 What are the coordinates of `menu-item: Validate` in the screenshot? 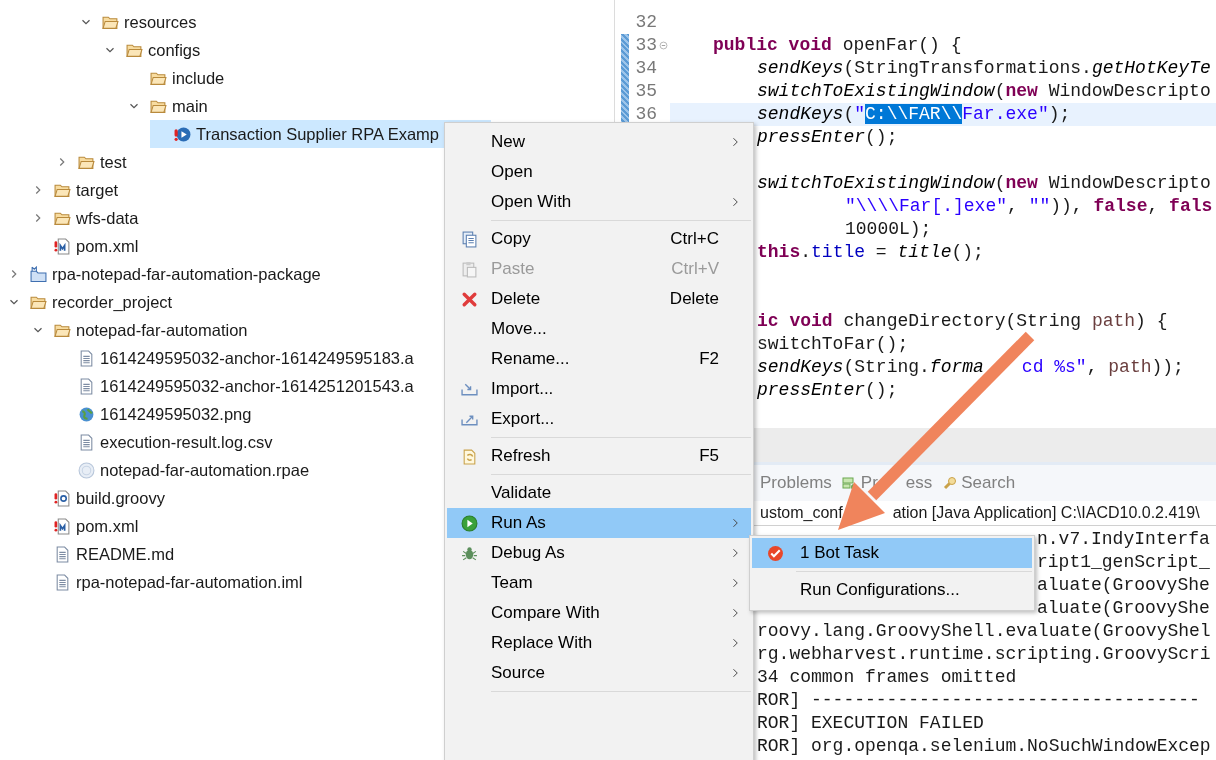 It's located at (599, 493).